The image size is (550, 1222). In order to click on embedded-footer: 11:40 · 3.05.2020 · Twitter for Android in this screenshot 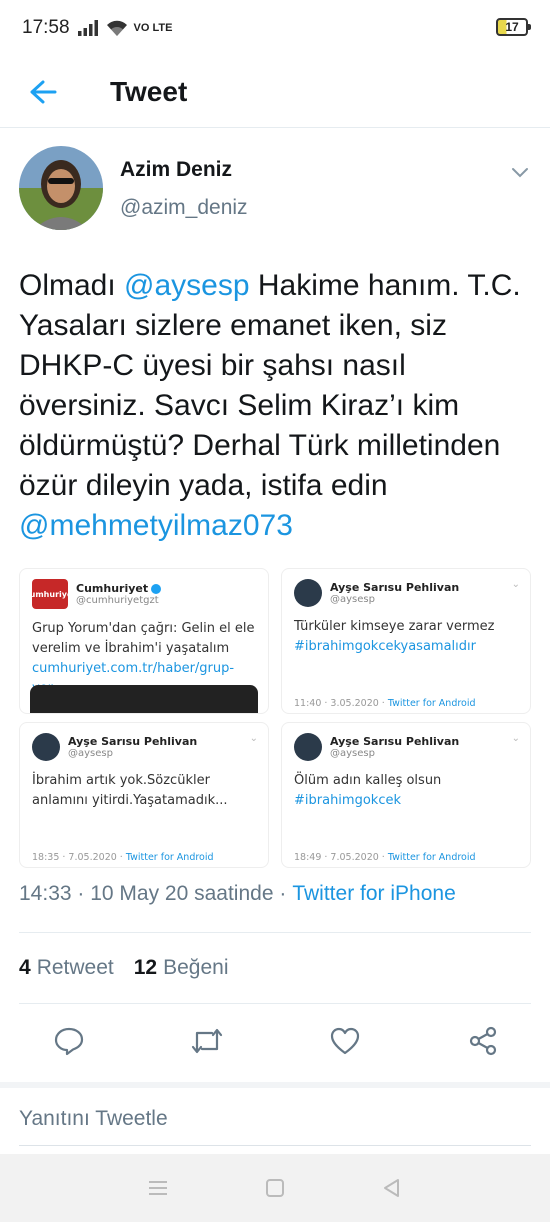, I will do `click(385, 703)`.